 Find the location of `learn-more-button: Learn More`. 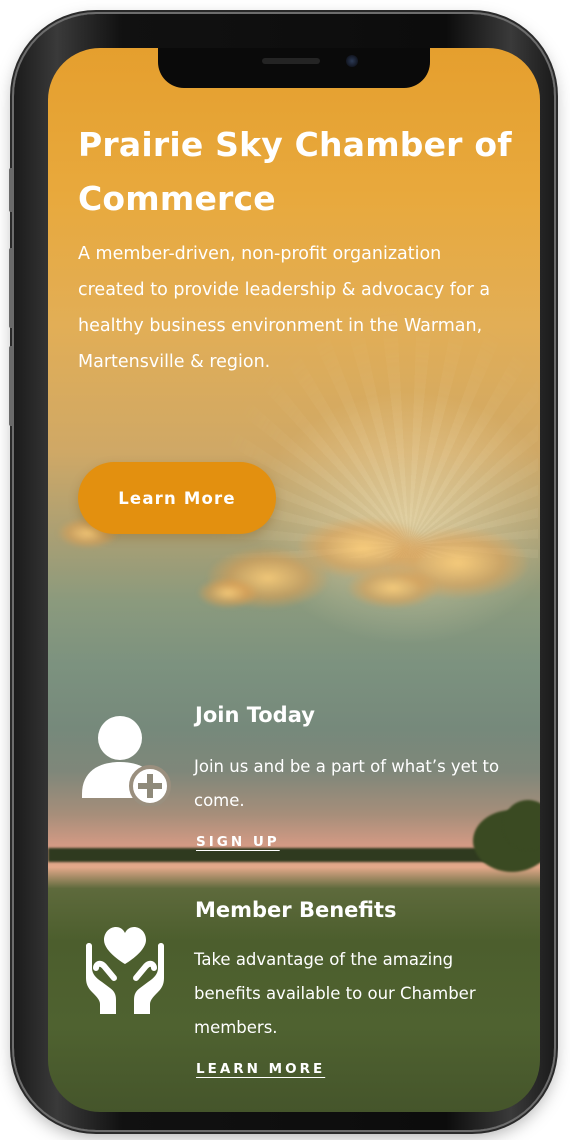

learn-more-button: Learn More is located at coordinates (177, 498).